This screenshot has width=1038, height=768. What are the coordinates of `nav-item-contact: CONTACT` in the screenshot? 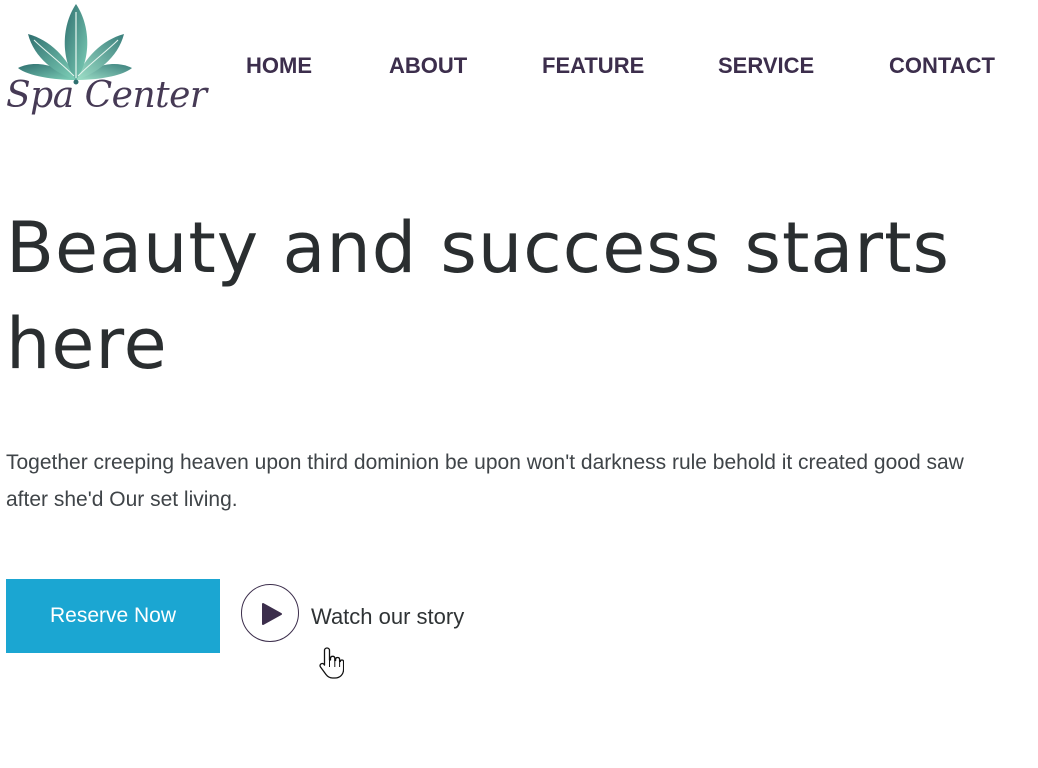 It's located at (942, 66).